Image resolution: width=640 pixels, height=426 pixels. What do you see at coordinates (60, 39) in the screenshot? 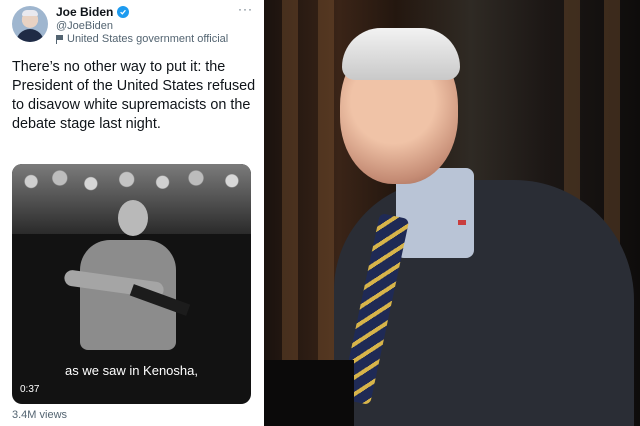
I see `flag-icon` at bounding box center [60, 39].